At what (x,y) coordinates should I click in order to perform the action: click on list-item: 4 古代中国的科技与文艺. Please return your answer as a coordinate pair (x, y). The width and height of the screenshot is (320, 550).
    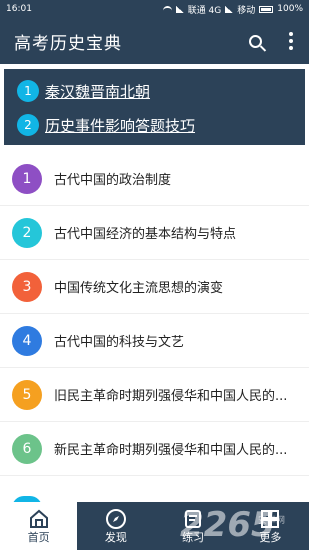
    Looking at the image, I should click on (154, 341).